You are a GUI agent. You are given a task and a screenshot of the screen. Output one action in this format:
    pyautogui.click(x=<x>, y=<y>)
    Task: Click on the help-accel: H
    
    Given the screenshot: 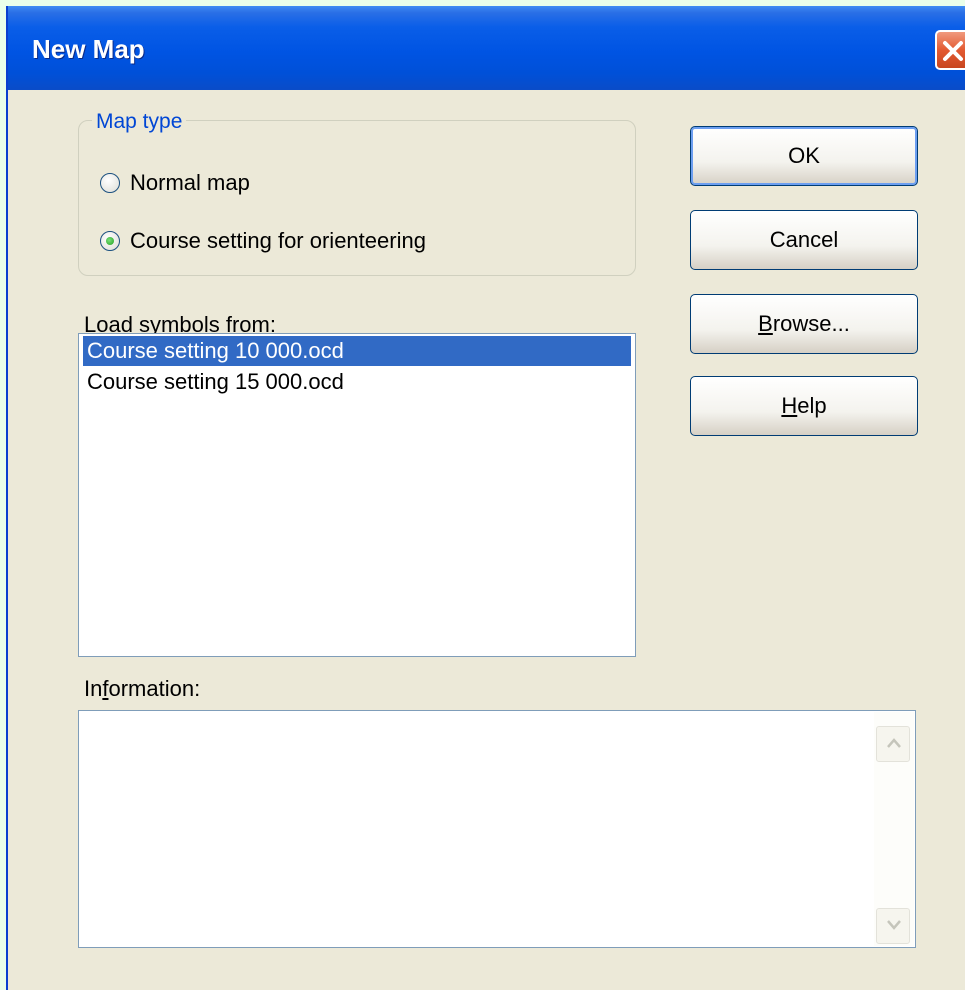 What is the action you would take?
    pyautogui.click(x=789, y=405)
    